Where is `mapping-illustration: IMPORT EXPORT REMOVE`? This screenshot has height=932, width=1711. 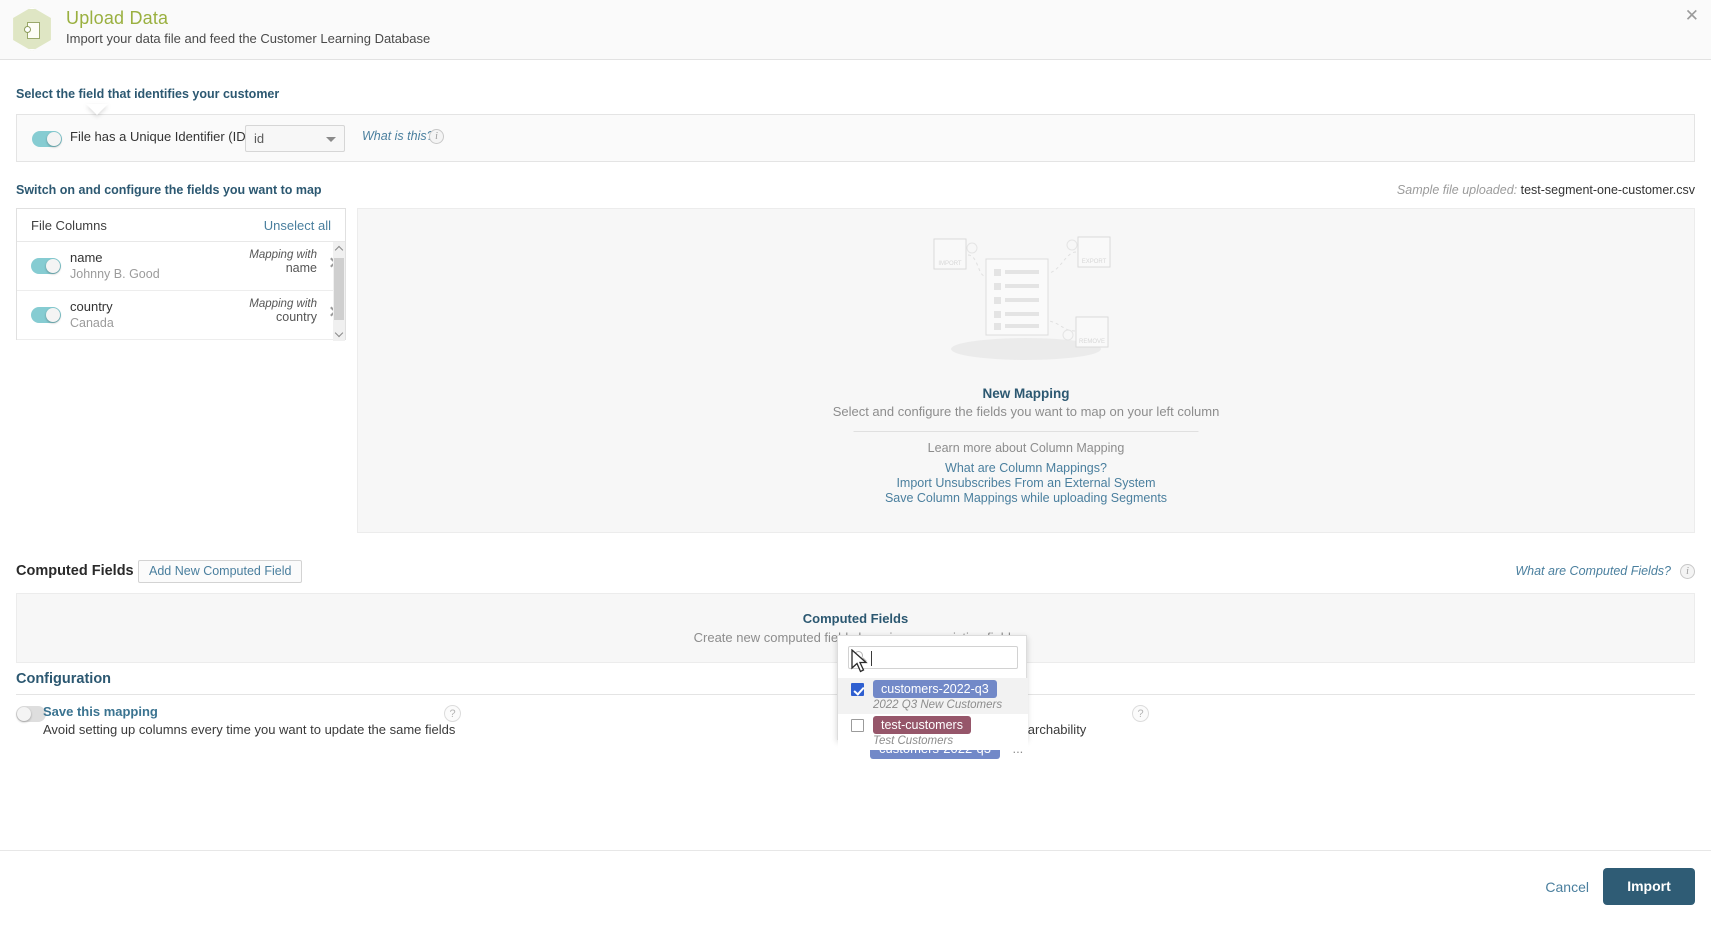
mapping-illustration: IMPORT EXPORT REMOVE is located at coordinates (1022, 298).